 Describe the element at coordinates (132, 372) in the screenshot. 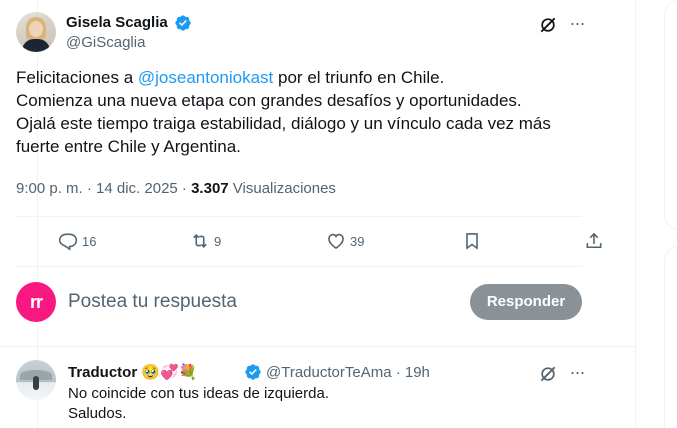

I see `reply-author-name: Traductor 🥹💞💐` at that location.